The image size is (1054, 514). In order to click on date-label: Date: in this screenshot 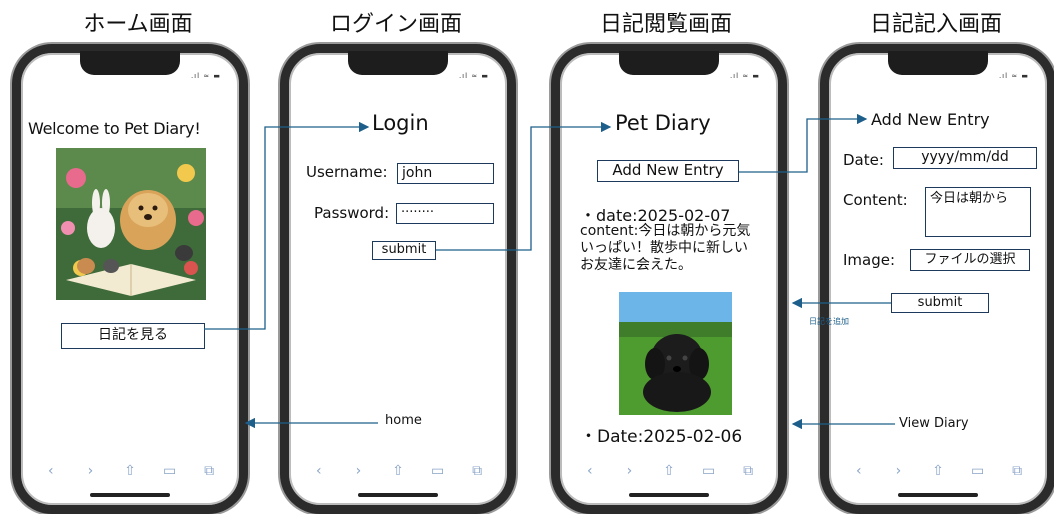, I will do `click(863, 160)`.